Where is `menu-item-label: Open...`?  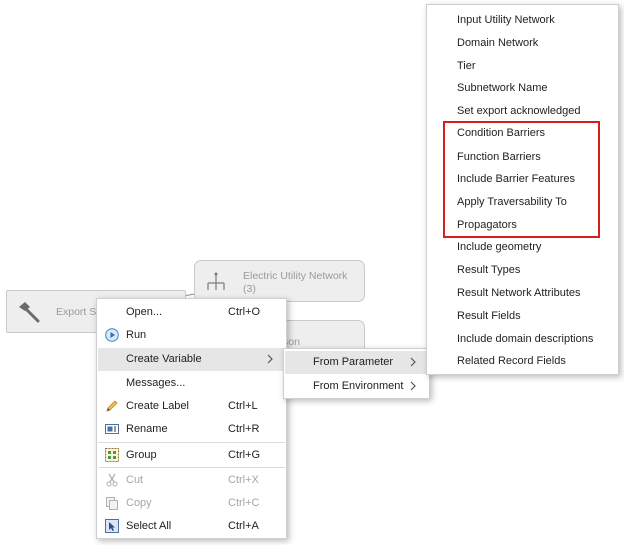 menu-item-label: Open... is located at coordinates (144, 312).